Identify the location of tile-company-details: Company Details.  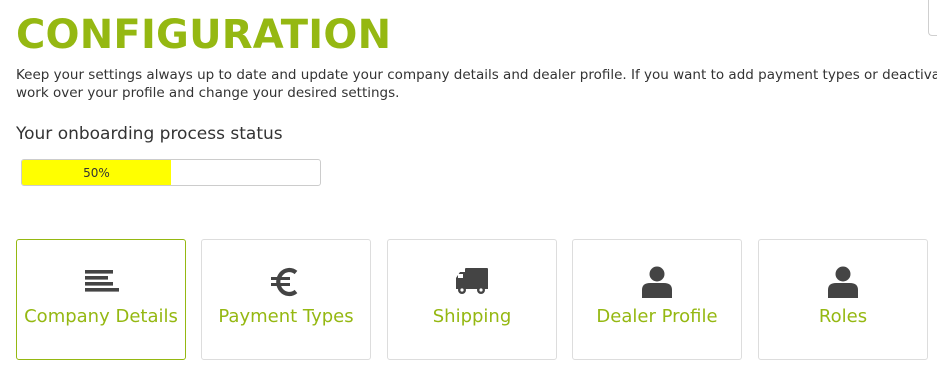
(101, 299).